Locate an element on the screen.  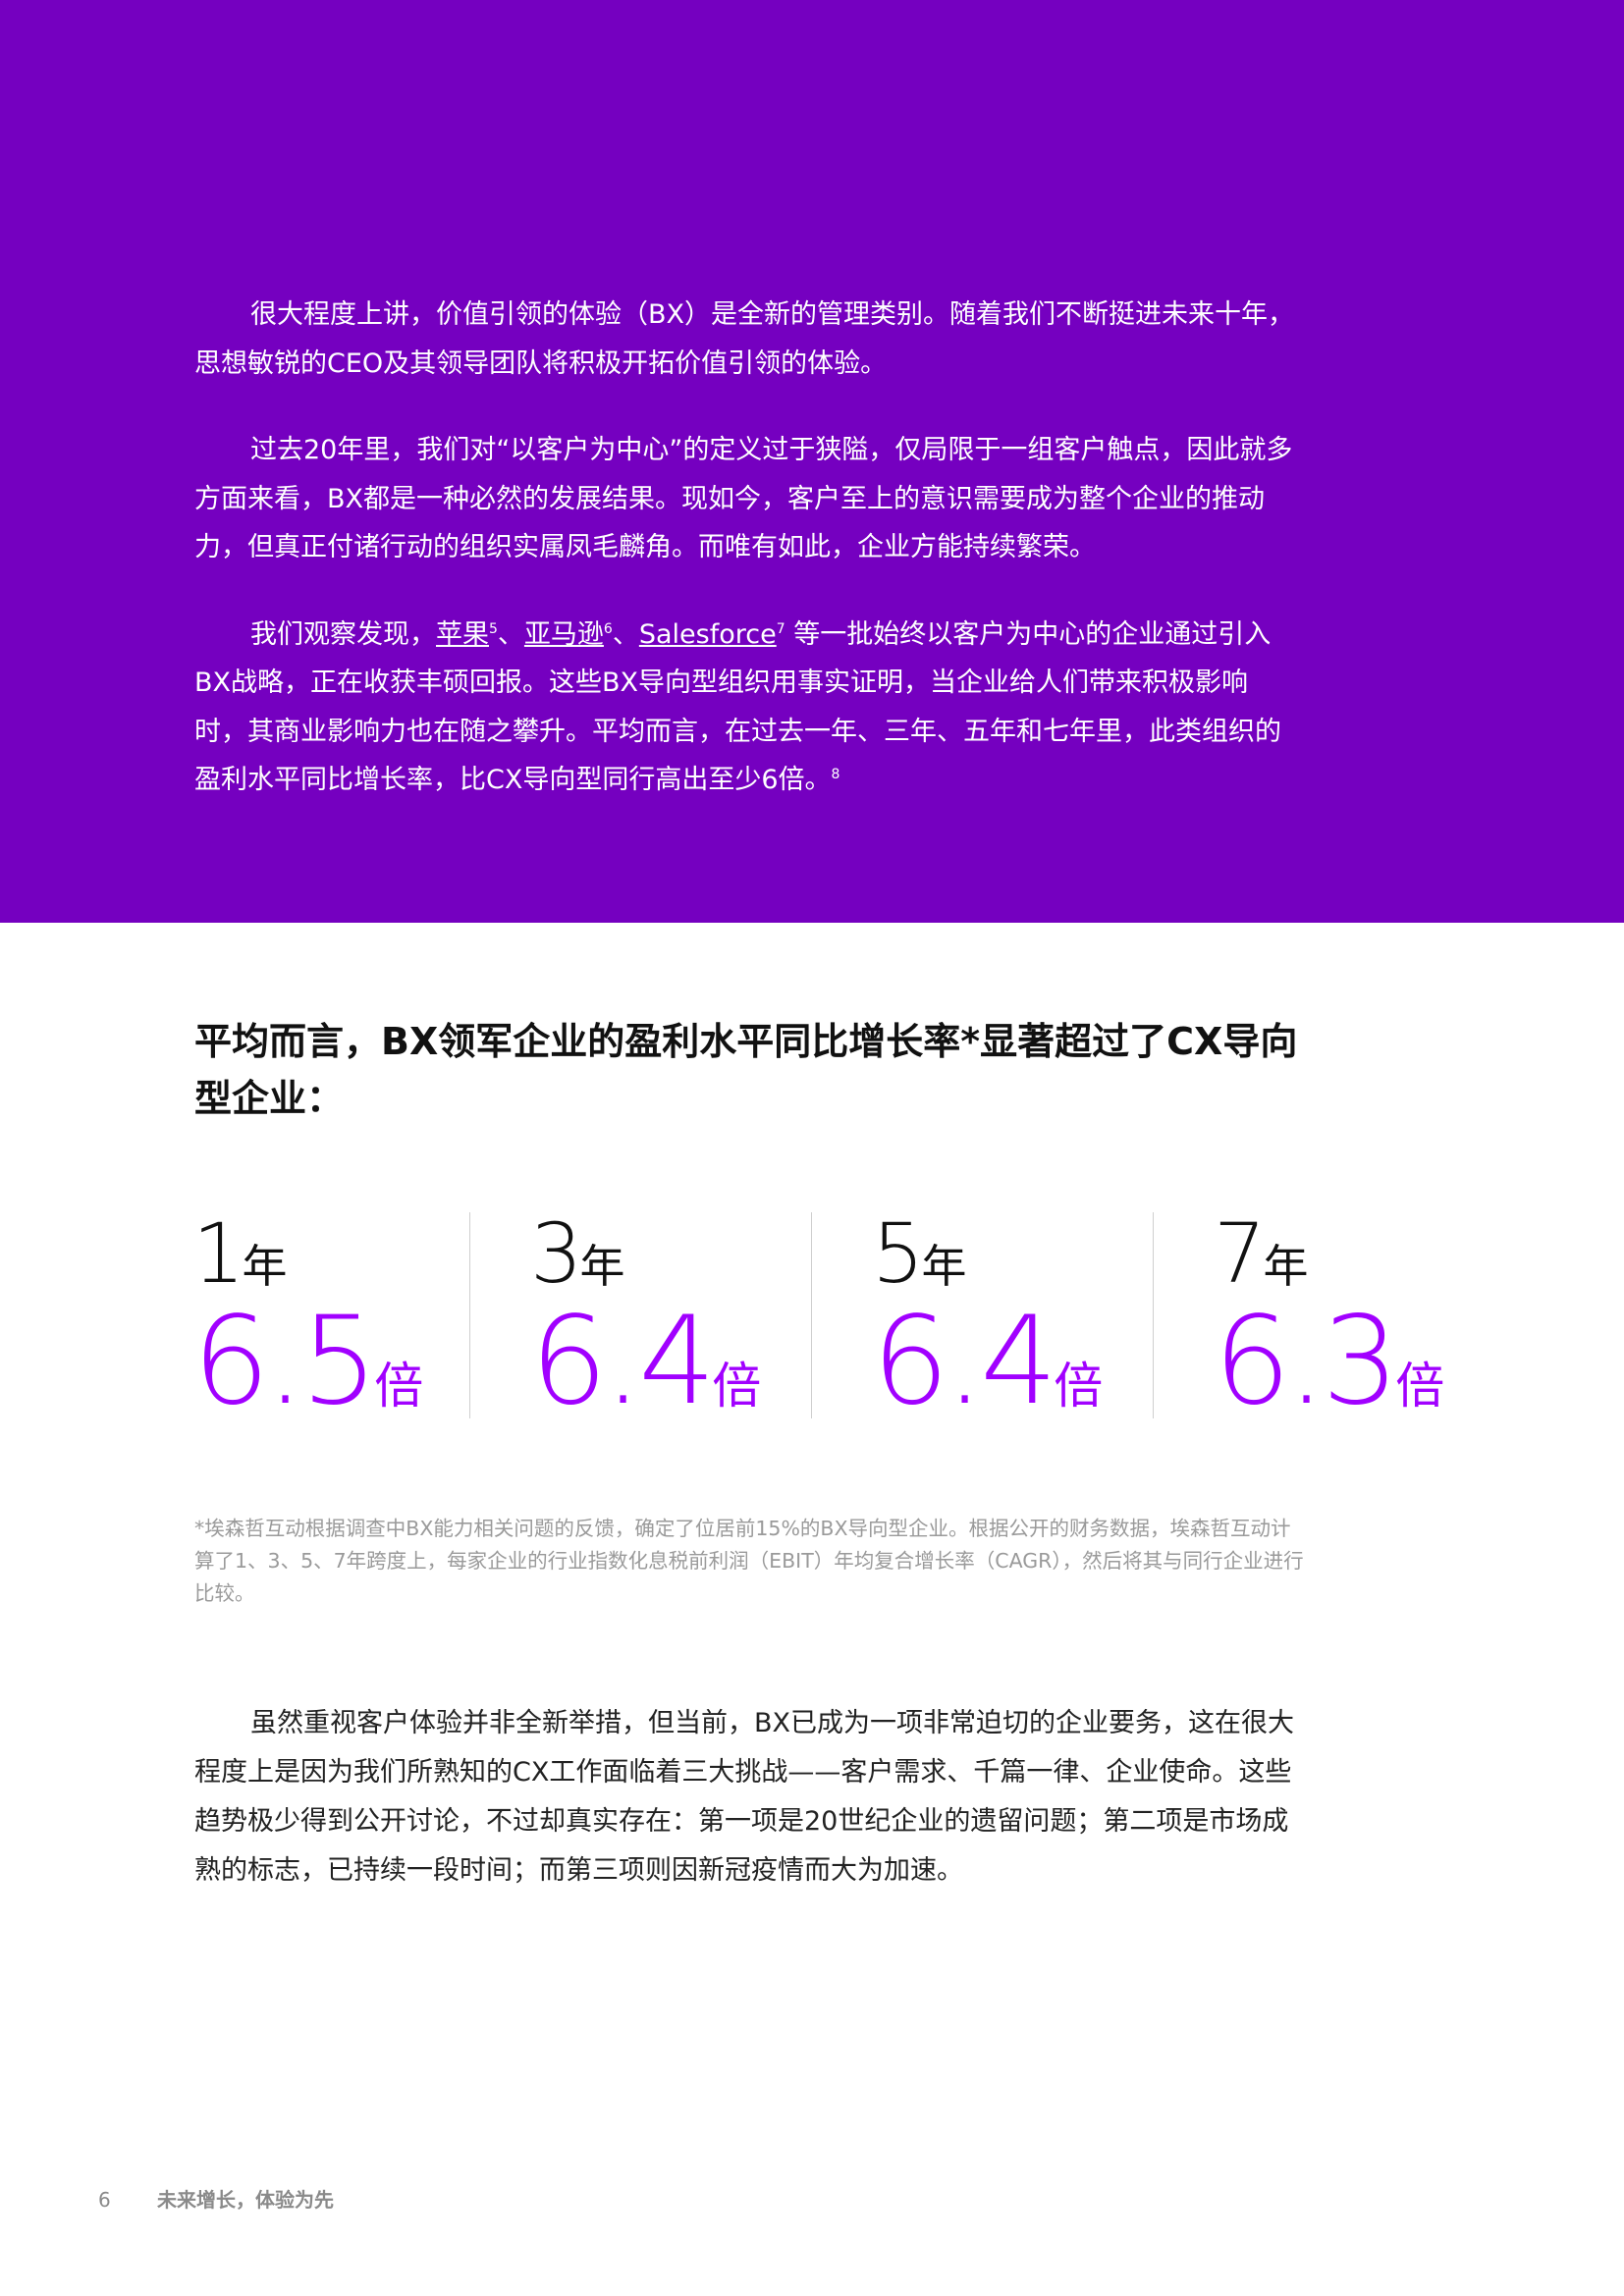
apple-link: 苹果 is located at coordinates (462, 634).